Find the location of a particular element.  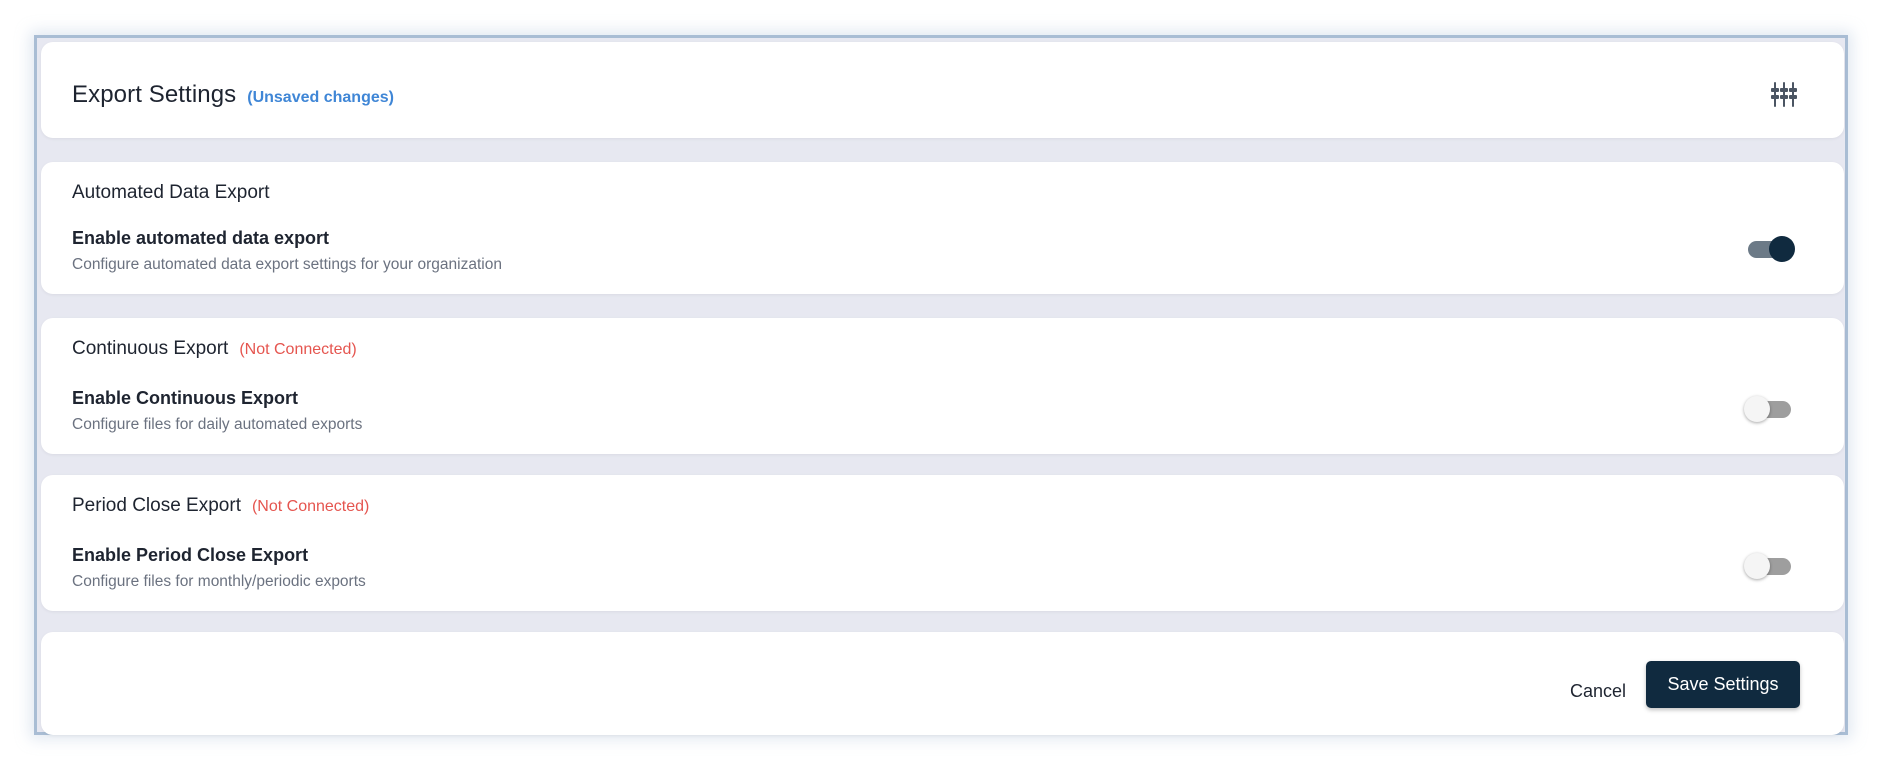

automated-data-export-toggle is located at coordinates (1770, 249).